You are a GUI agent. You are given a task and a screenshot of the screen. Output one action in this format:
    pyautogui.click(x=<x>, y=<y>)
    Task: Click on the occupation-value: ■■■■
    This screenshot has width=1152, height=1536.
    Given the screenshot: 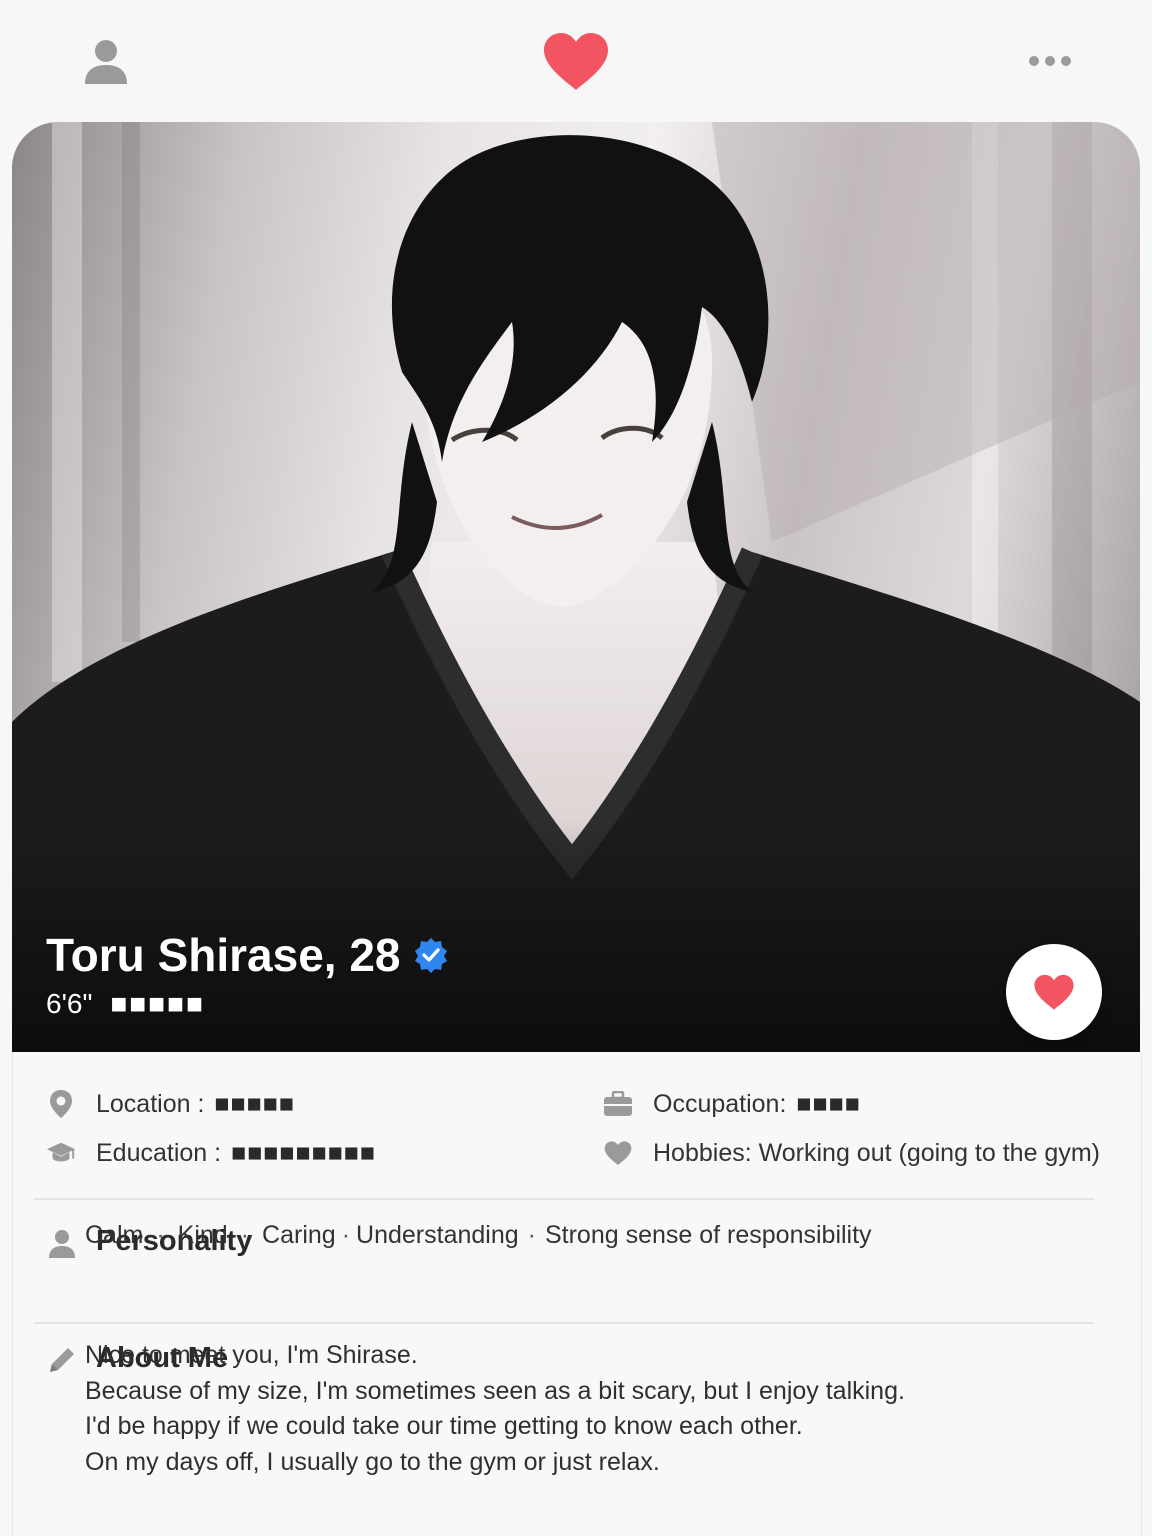 What is the action you would take?
    pyautogui.click(x=828, y=1103)
    